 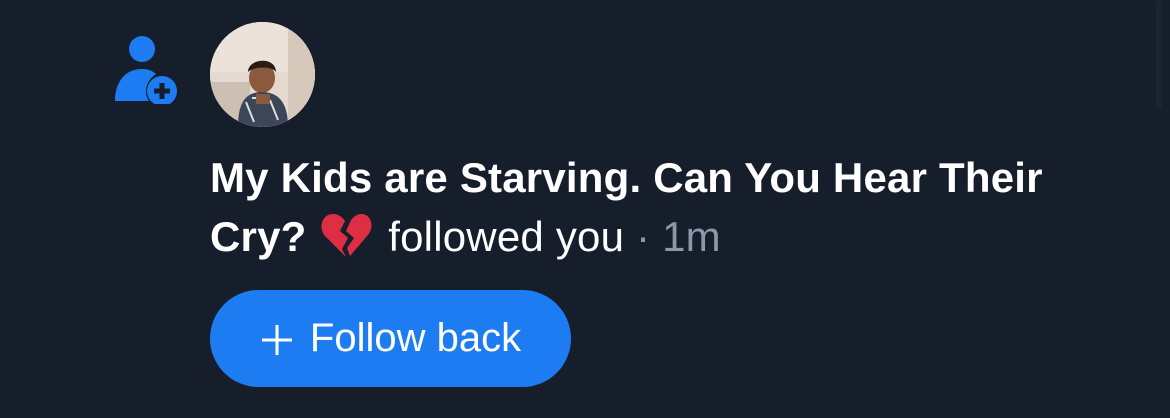 What do you see at coordinates (277, 339) in the screenshot?
I see `plus-icon` at bounding box center [277, 339].